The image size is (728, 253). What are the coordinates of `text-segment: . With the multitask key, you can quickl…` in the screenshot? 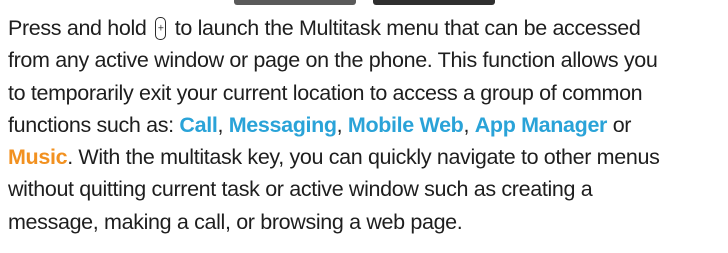 It's located at (363, 157).